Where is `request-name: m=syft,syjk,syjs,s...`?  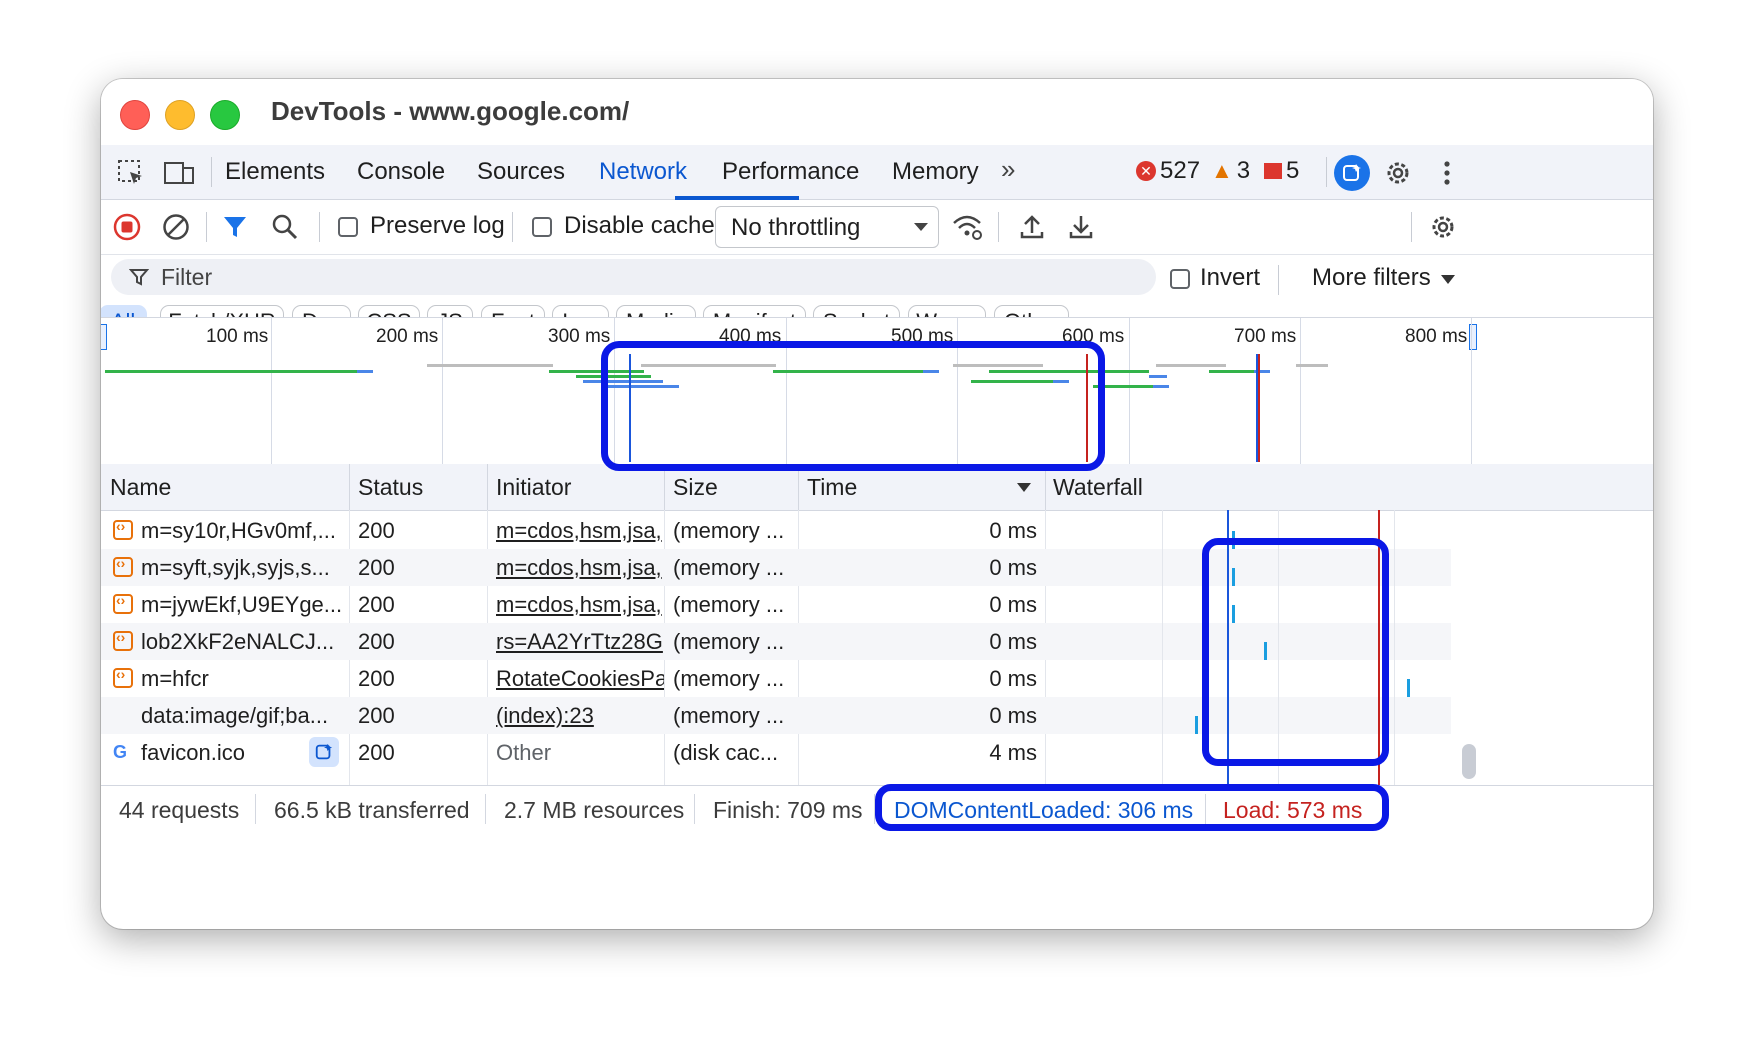 request-name: m=syft,syjk,syjs,s... is located at coordinates (242, 568).